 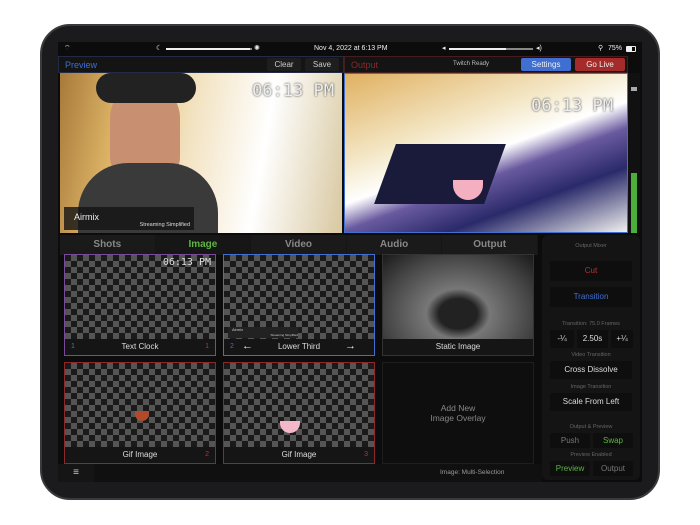 I want to click on lower-third: Airmix, so click(x=129, y=214).